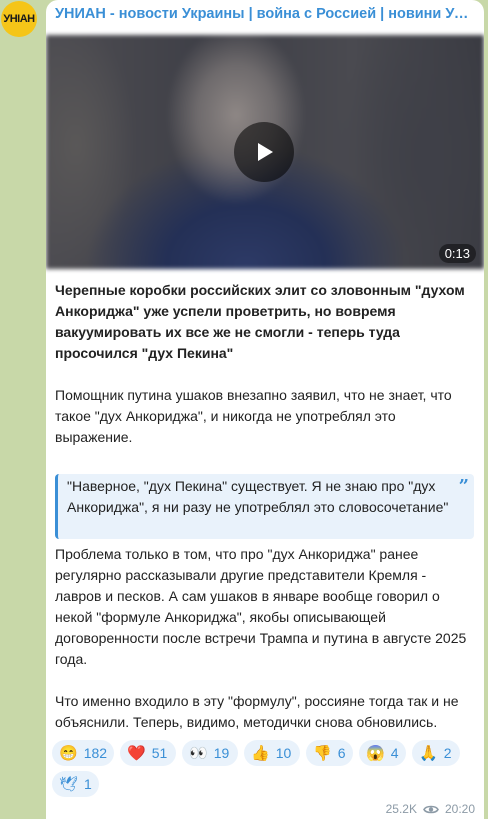 The height and width of the screenshot is (819, 488). What do you see at coordinates (463, 486) in the screenshot?
I see `quote-icon: ”` at bounding box center [463, 486].